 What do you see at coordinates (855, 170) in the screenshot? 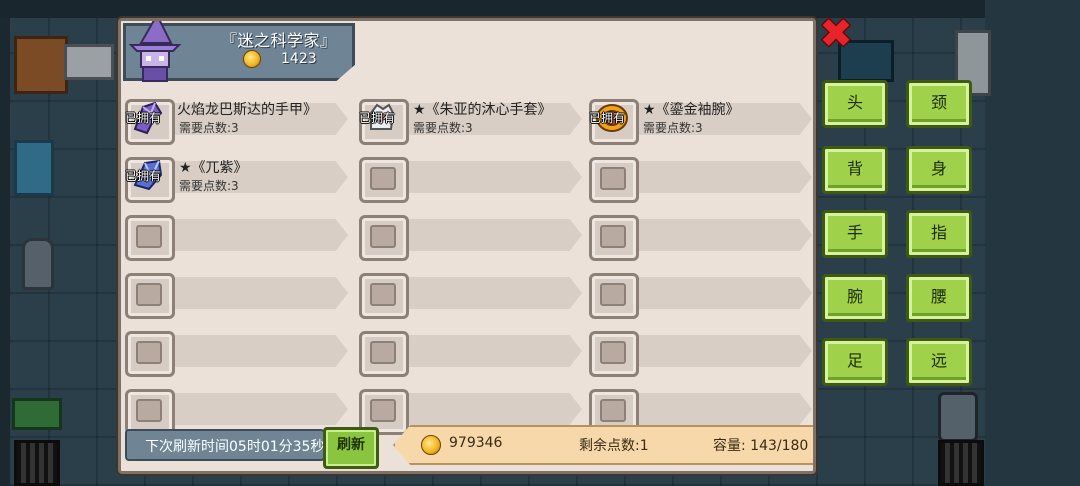
I see `filter-back-button: 背` at bounding box center [855, 170].